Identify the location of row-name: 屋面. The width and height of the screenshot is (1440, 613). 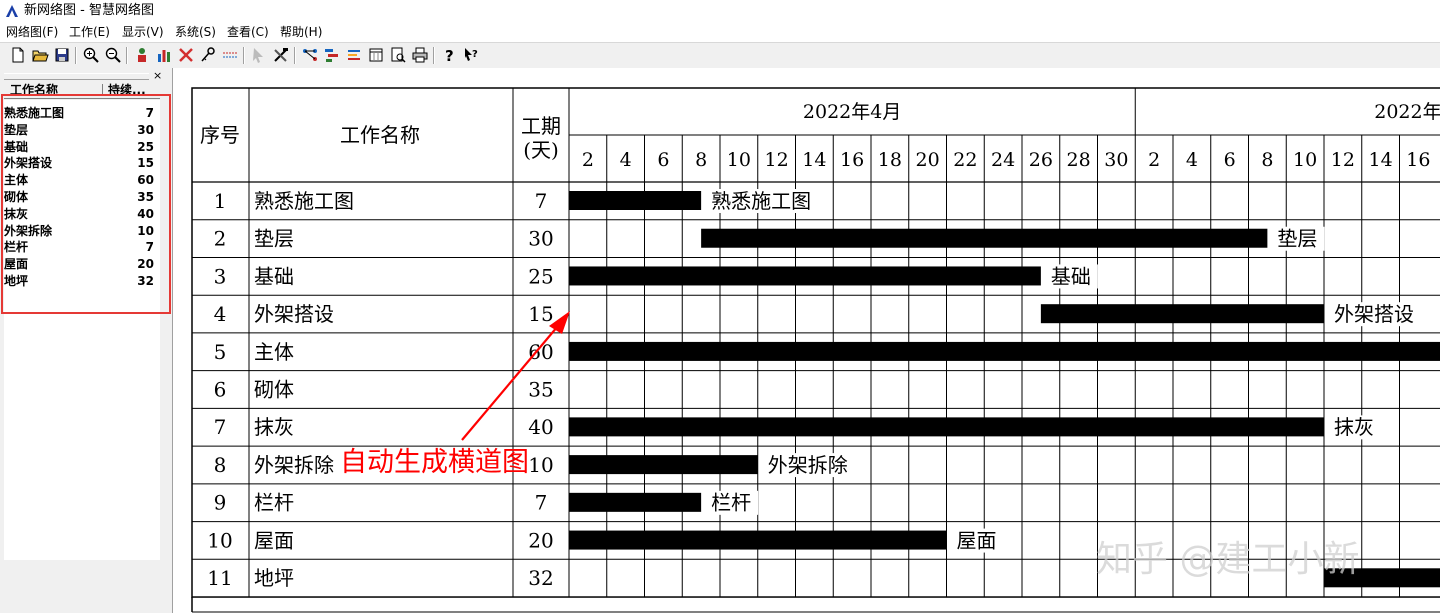
(274, 540).